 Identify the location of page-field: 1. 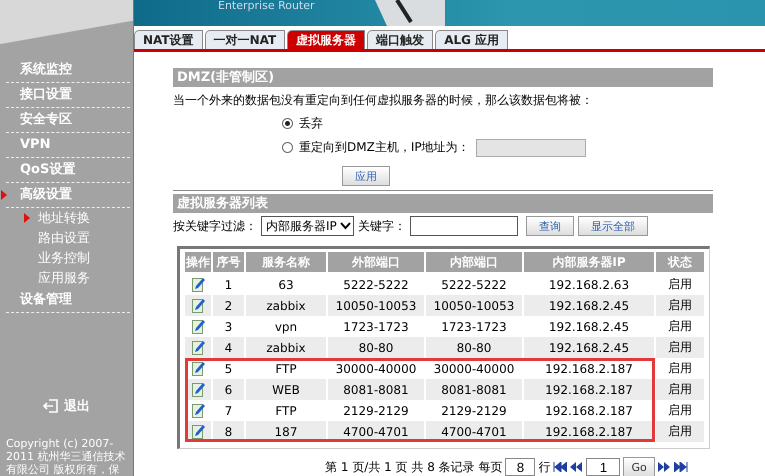
(603, 467).